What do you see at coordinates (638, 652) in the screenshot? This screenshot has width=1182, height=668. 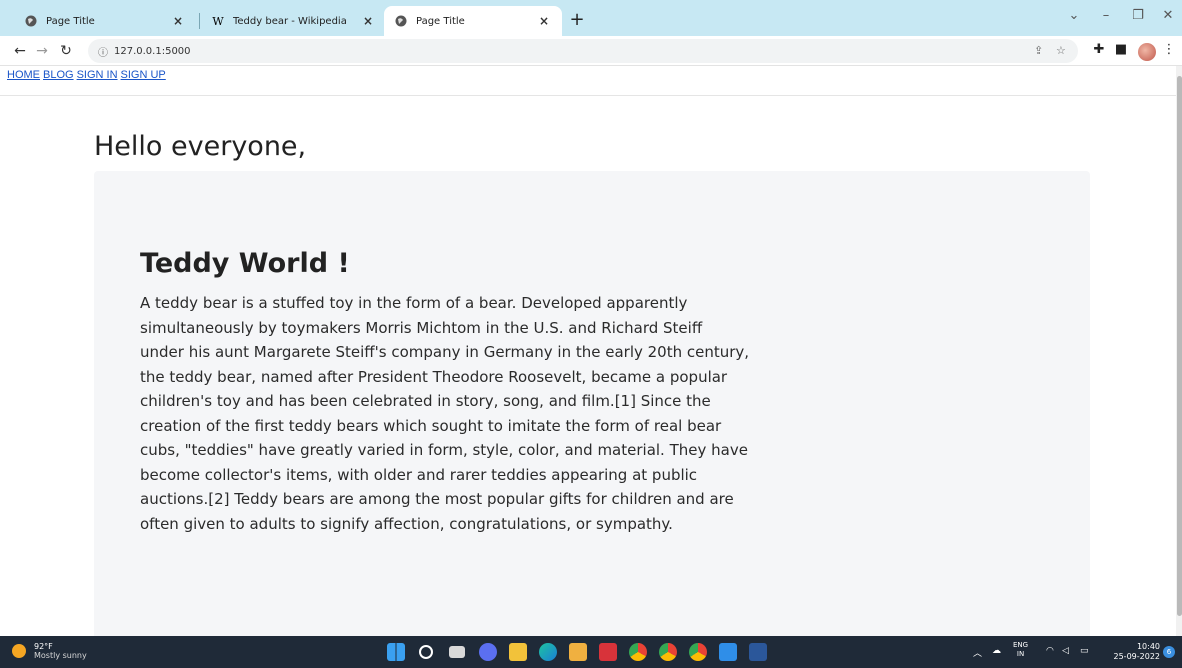 I see `chrome-icon` at bounding box center [638, 652].